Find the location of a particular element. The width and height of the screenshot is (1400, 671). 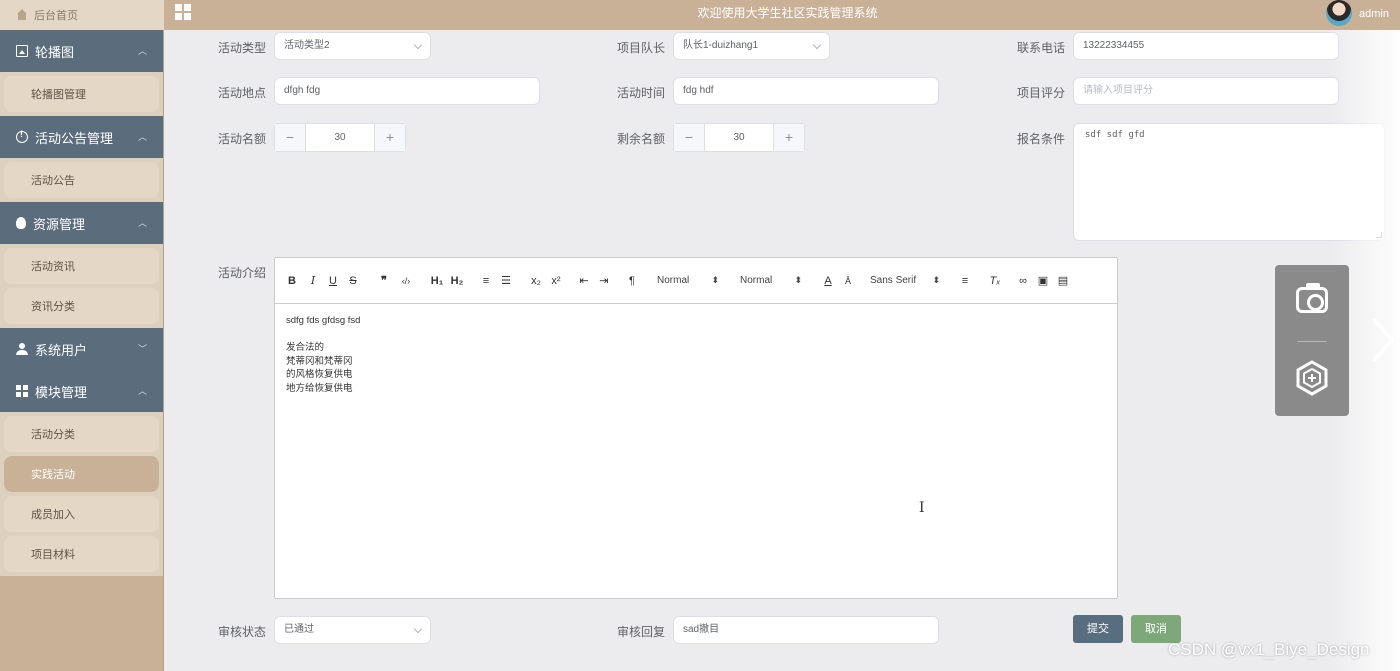

editor-line: 地方给恢复供电 is located at coordinates (319, 388).